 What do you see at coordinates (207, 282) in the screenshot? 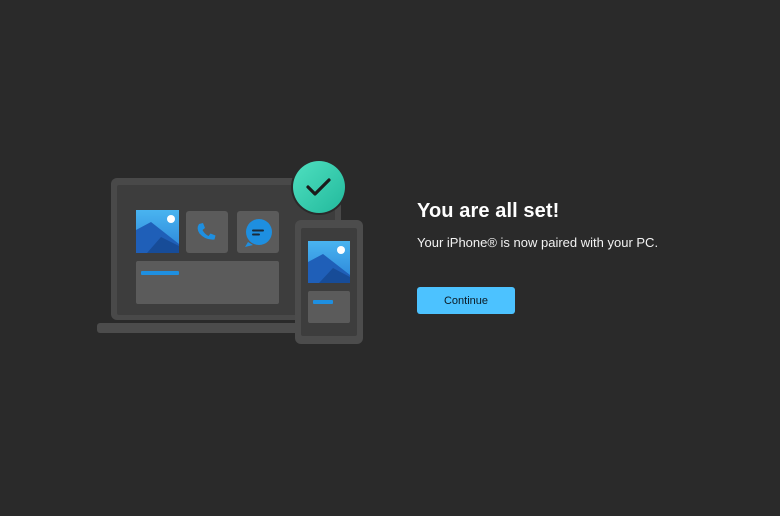
I see `content-tile` at bounding box center [207, 282].